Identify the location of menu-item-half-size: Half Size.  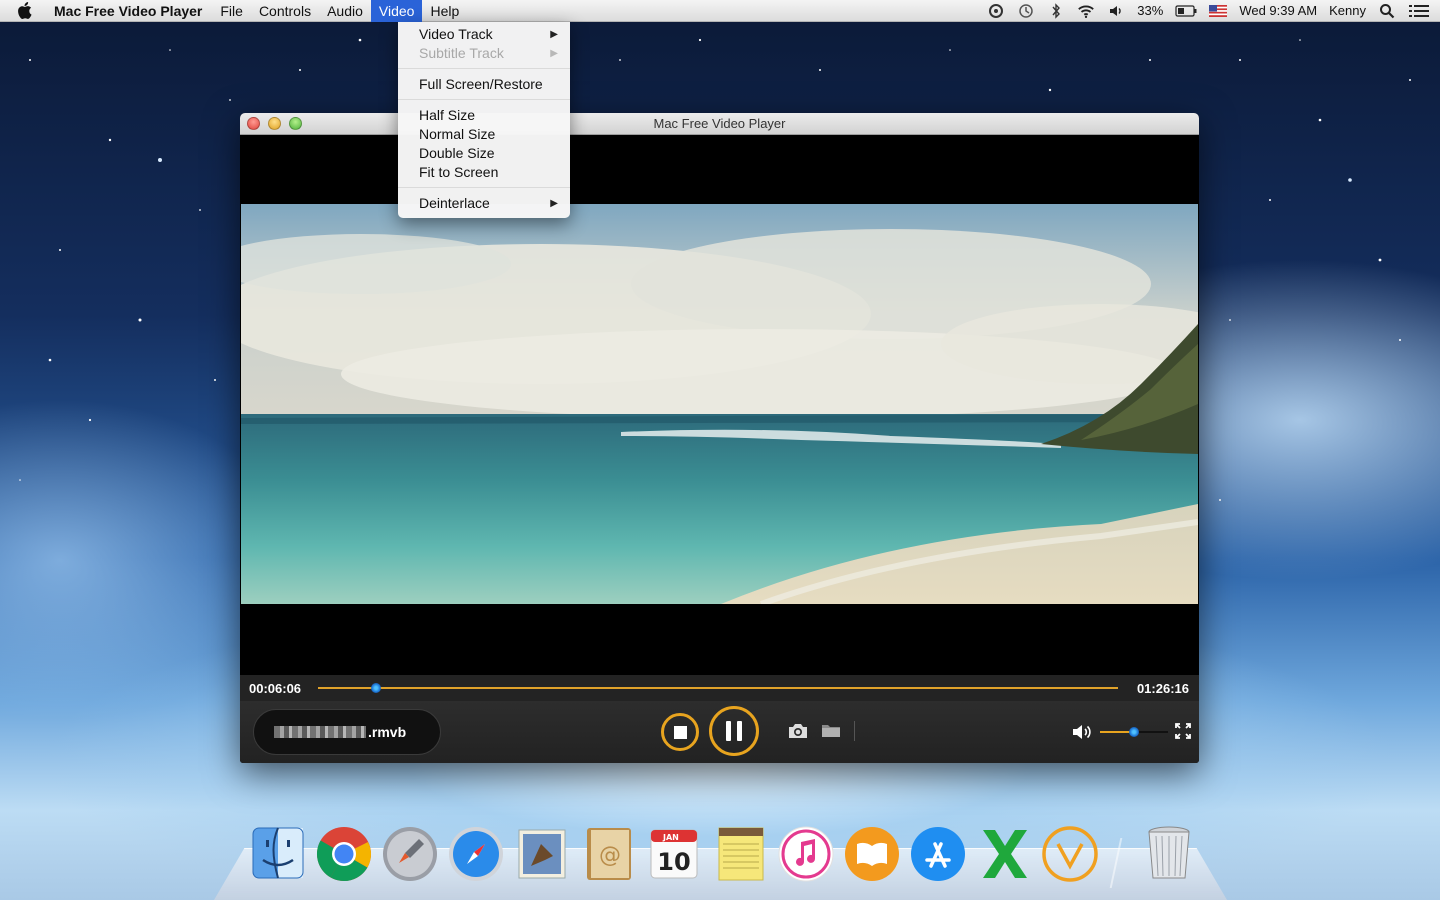
(484, 115).